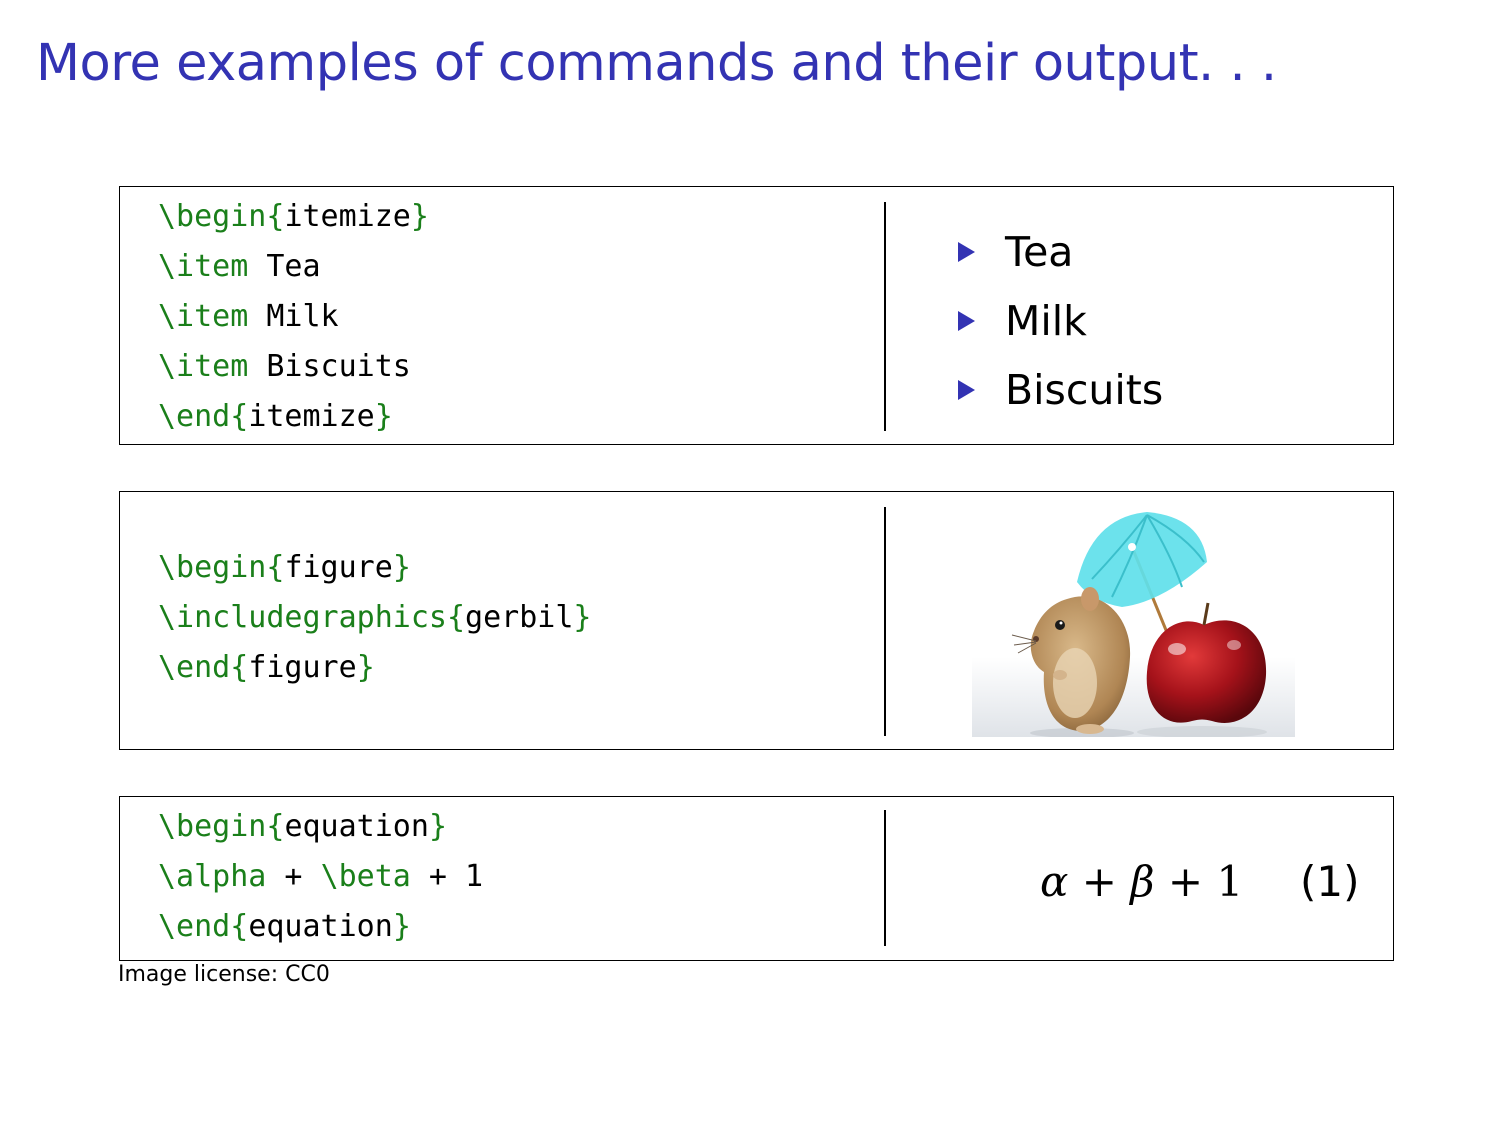 Image resolution: width=1512 pixels, height=1134 pixels. What do you see at coordinates (224, 974) in the screenshot?
I see `image-license-caption: Image license: CC0` at bounding box center [224, 974].